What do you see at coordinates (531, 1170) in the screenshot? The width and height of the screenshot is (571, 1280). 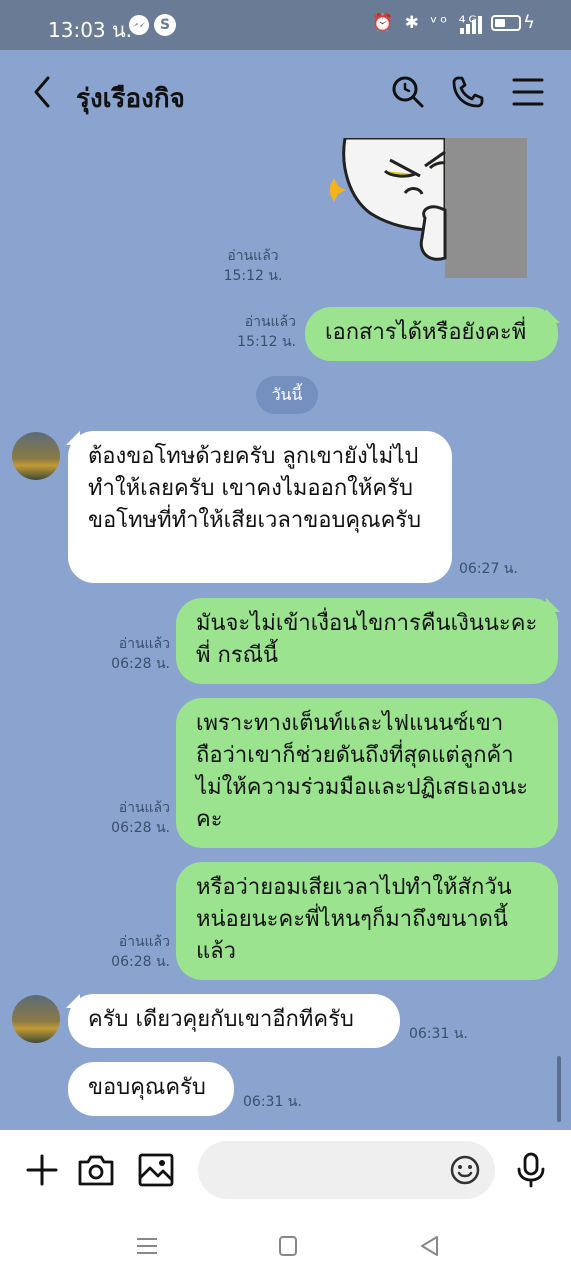 I see `mic-icon` at bounding box center [531, 1170].